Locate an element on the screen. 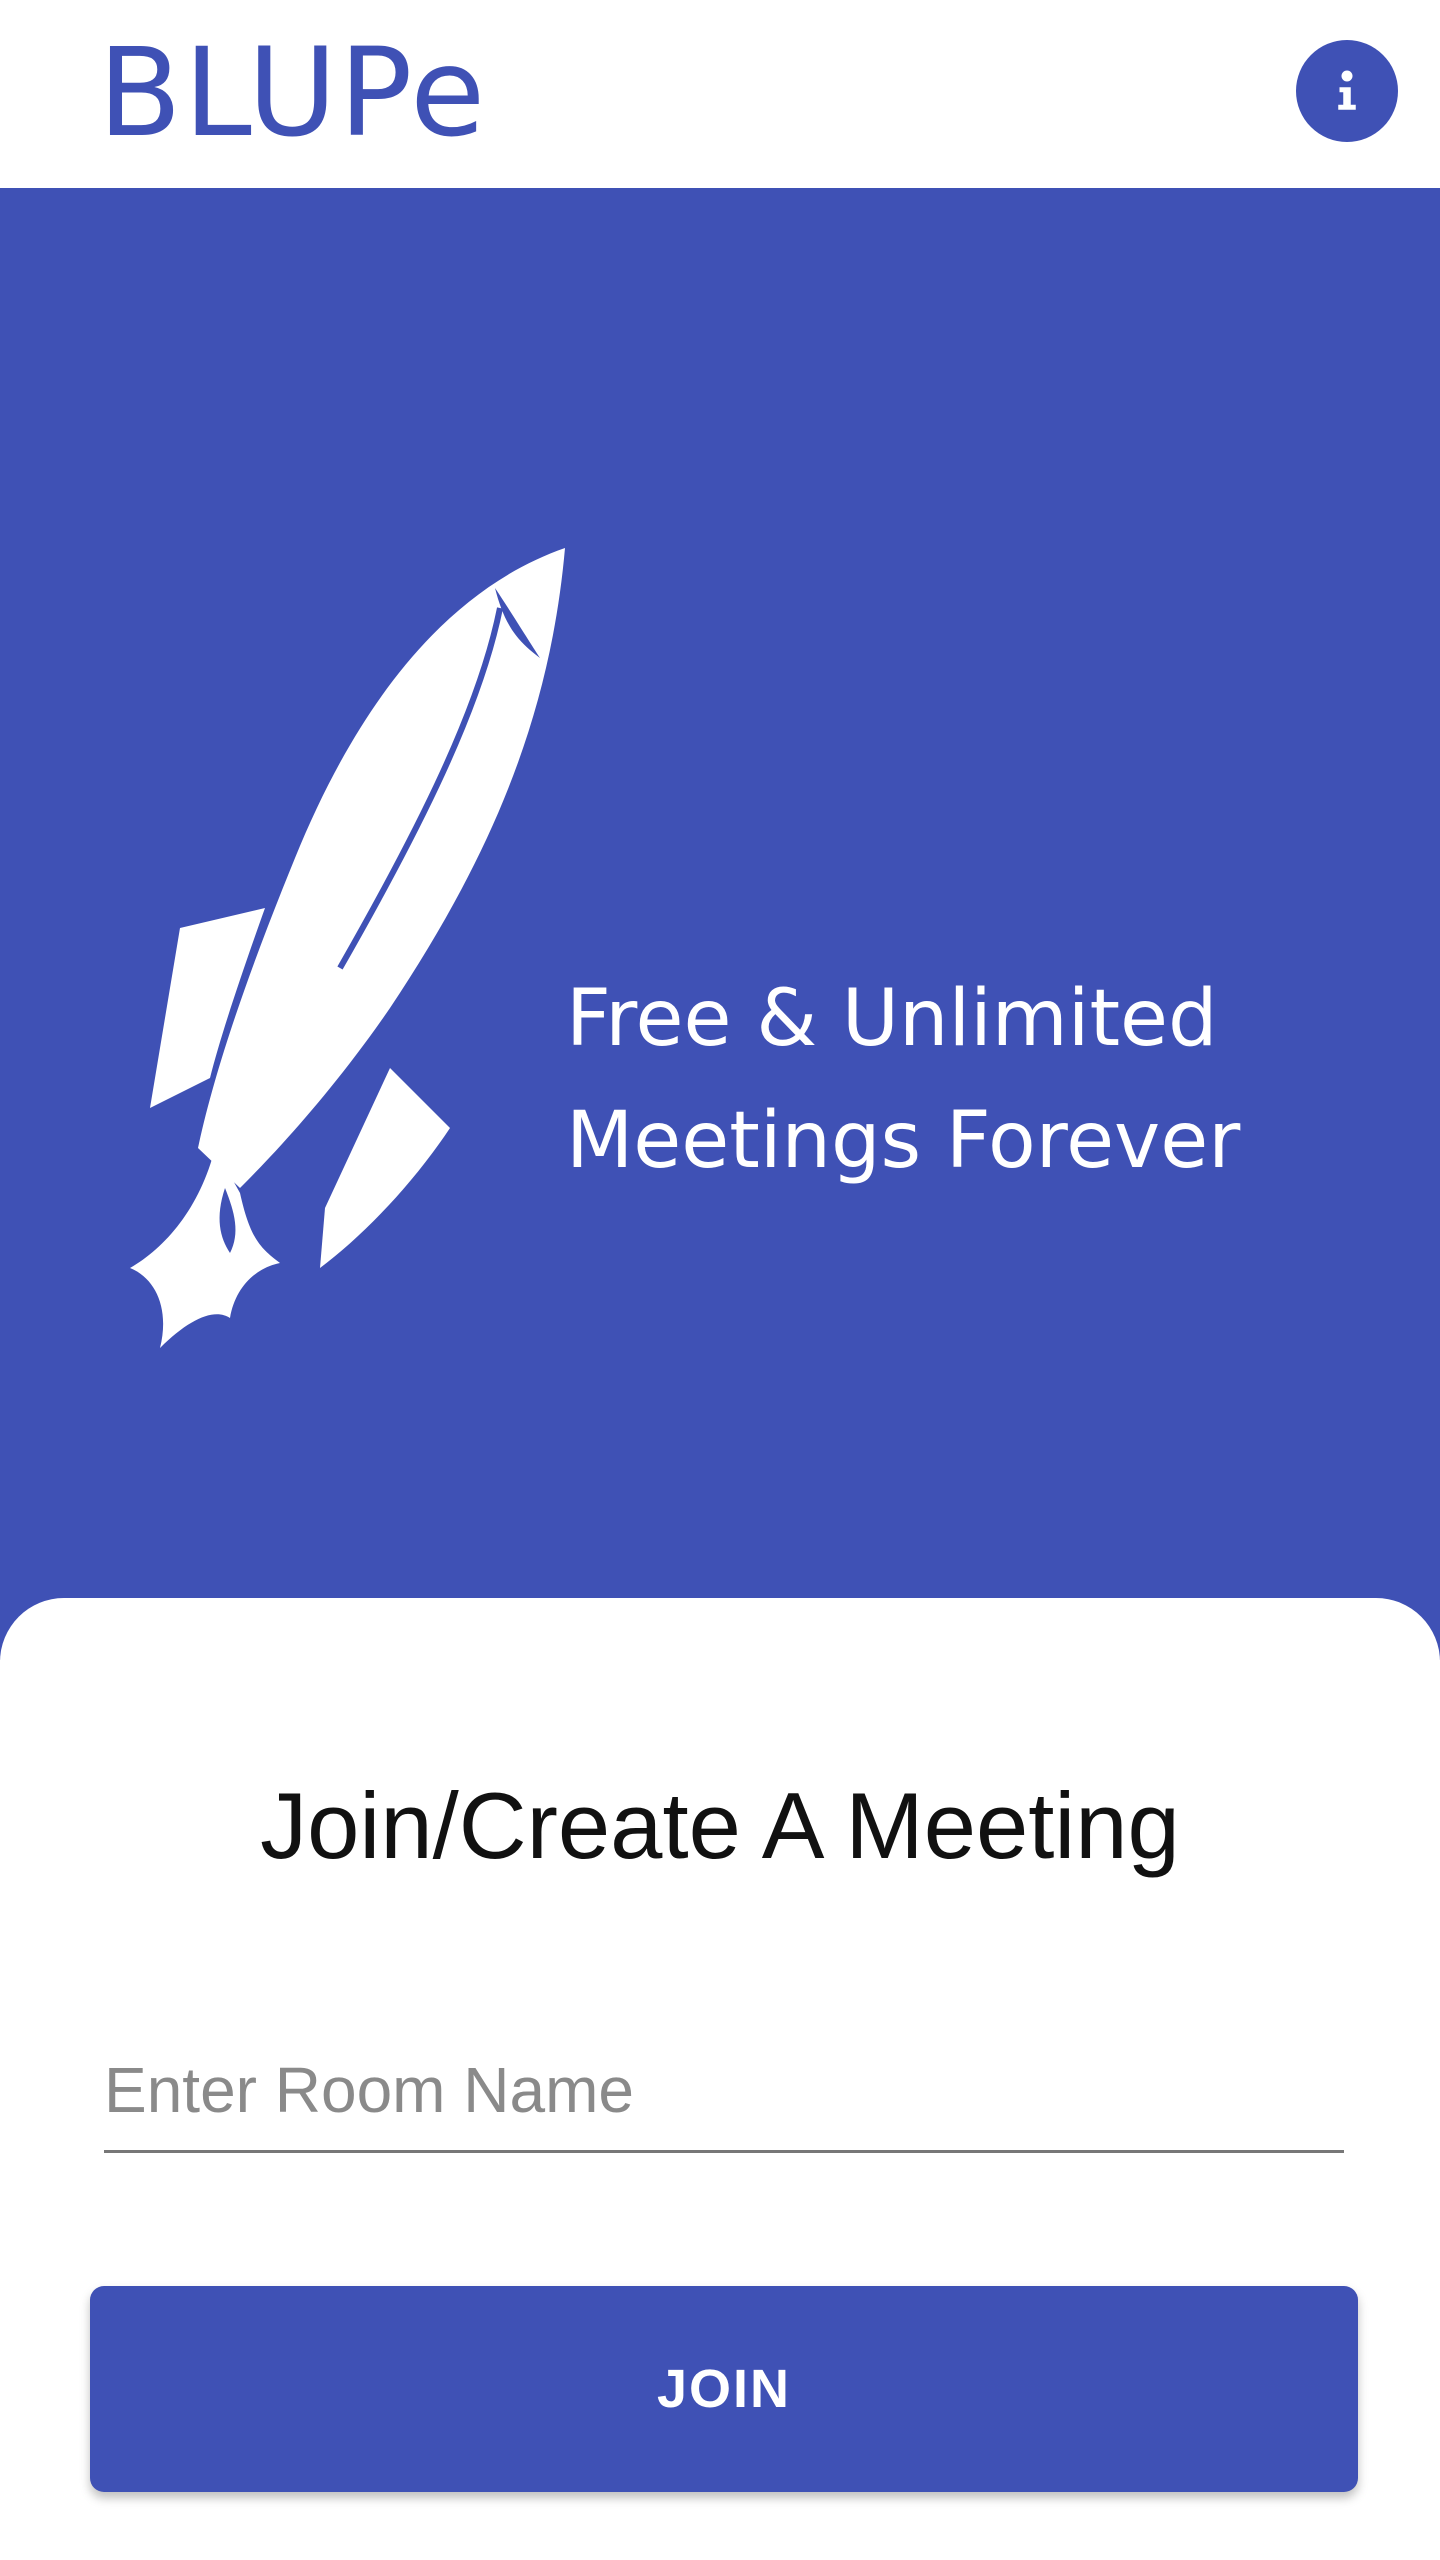 This screenshot has width=1440, height=2560. rocket-icon is located at coordinates (347, 948).